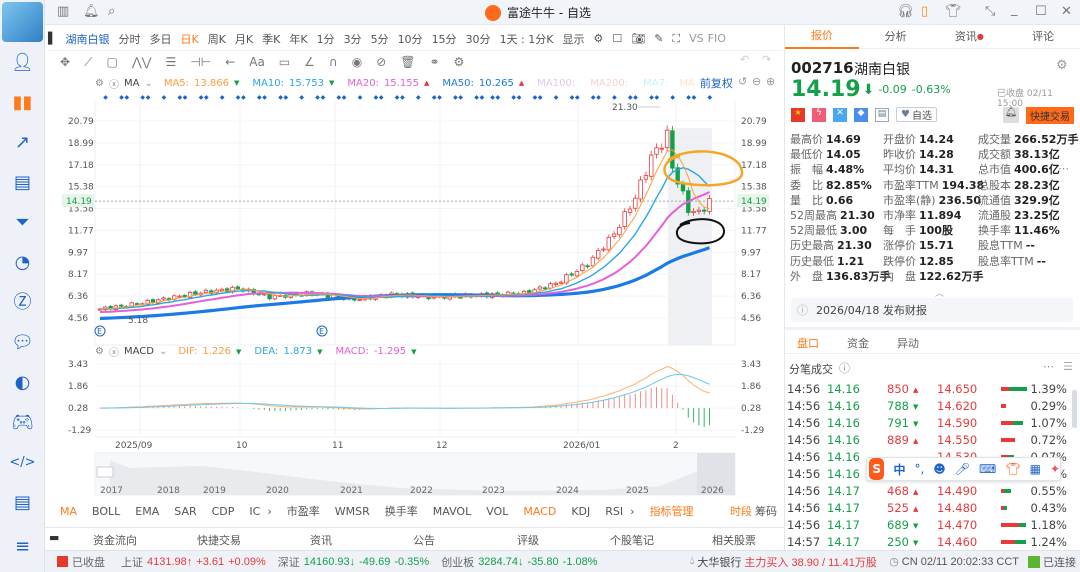 This screenshot has width=1080, height=572. What do you see at coordinates (808, 343) in the screenshot?
I see `tab-orderbook: 盘口` at bounding box center [808, 343].